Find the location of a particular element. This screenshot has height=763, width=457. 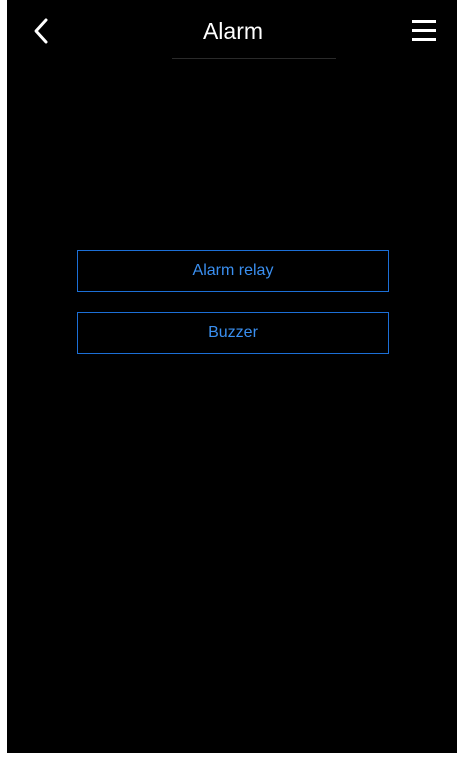

page-title: Alarm is located at coordinates (233, 31).